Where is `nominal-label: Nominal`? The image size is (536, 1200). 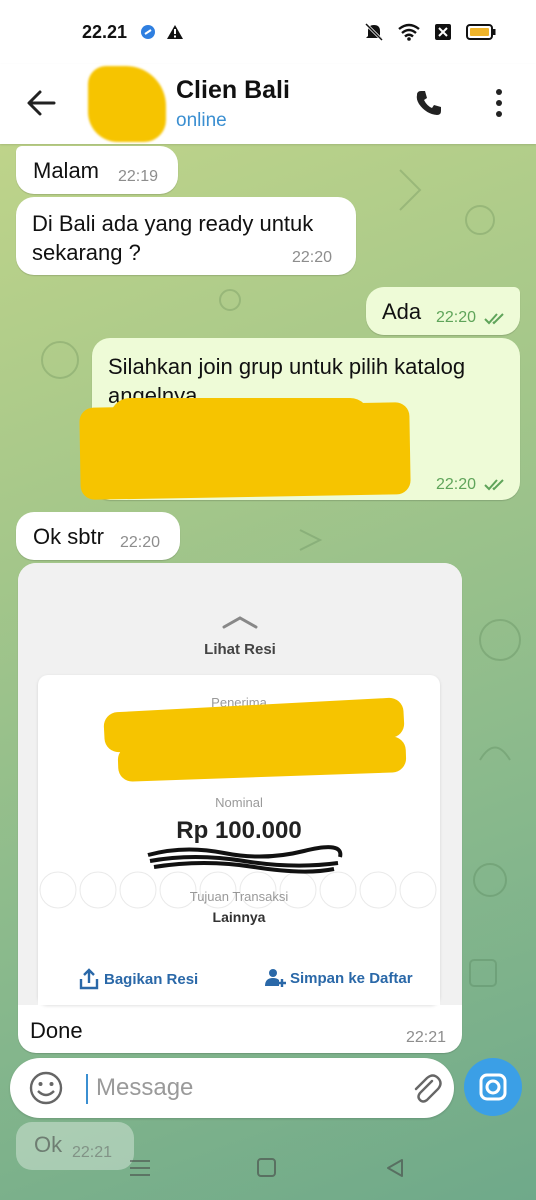 nominal-label: Nominal is located at coordinates (239, 802).